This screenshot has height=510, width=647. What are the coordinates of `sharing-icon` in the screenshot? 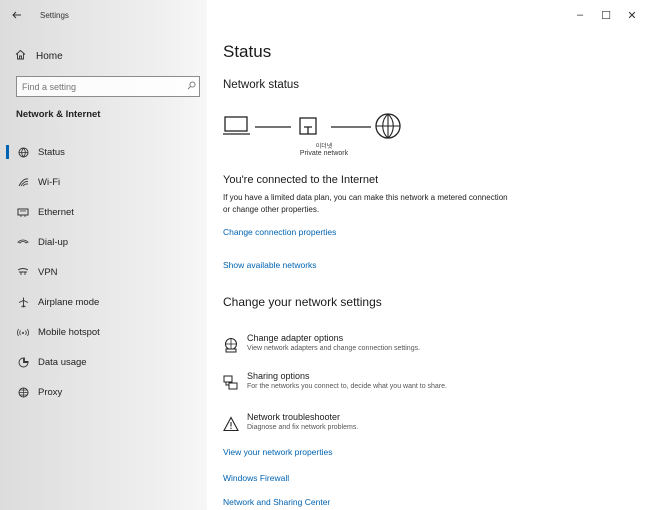 It's located at (231, 383).